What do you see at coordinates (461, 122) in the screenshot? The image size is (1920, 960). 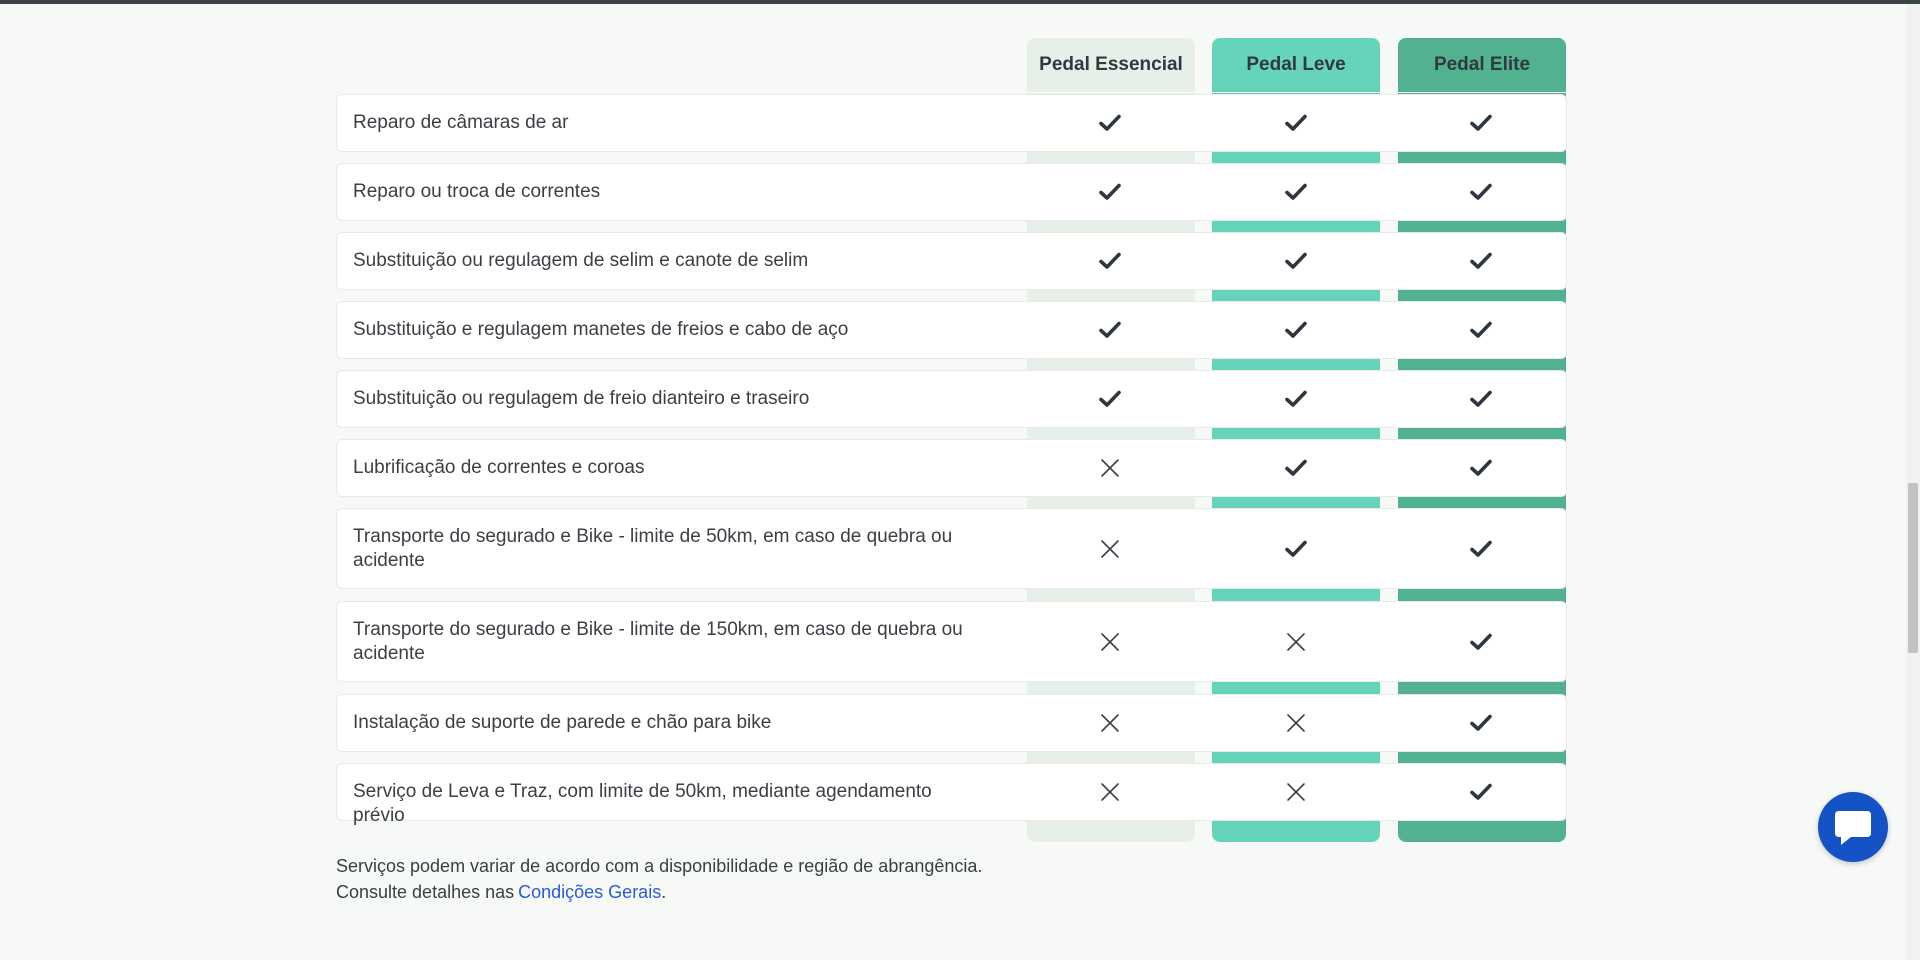 I see `feature-label: Reparo de câmaras de ar` at bounding box center [461, 122].